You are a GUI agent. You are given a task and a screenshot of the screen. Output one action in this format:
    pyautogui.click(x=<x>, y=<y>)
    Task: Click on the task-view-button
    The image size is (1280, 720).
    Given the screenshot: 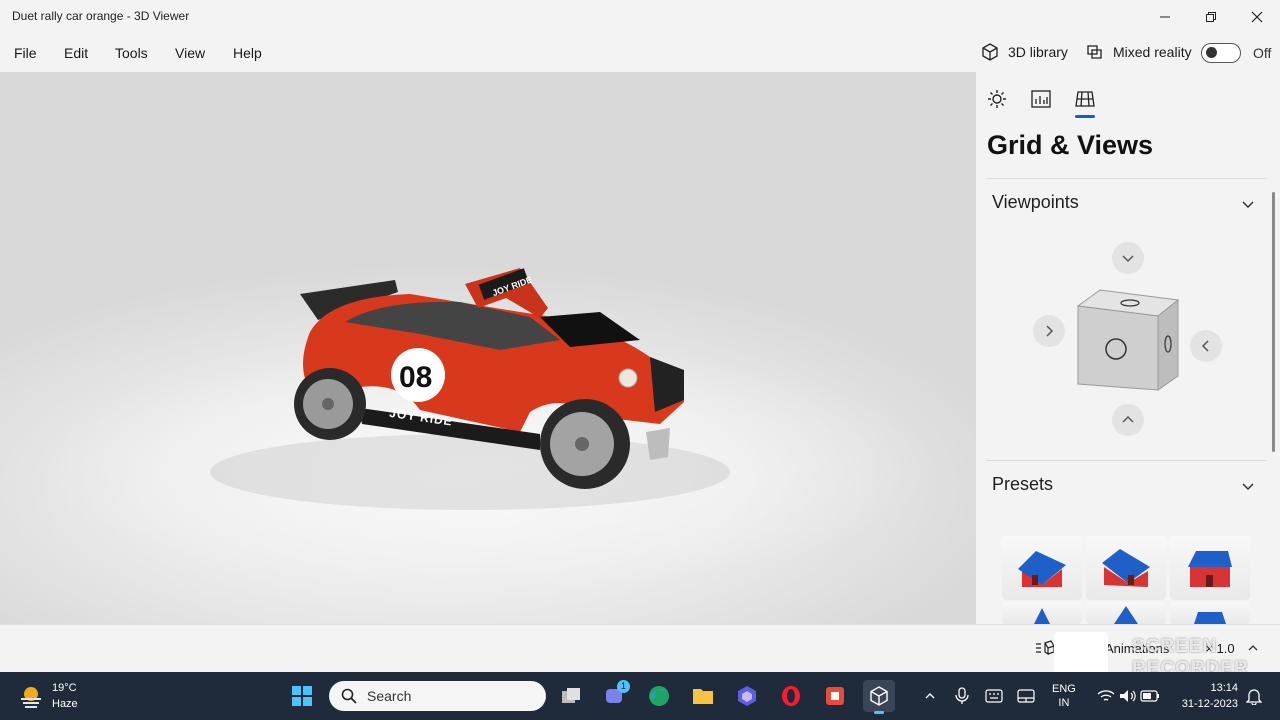 What is the action you would take?
    pyautogui.click(x=571, y=696)
    